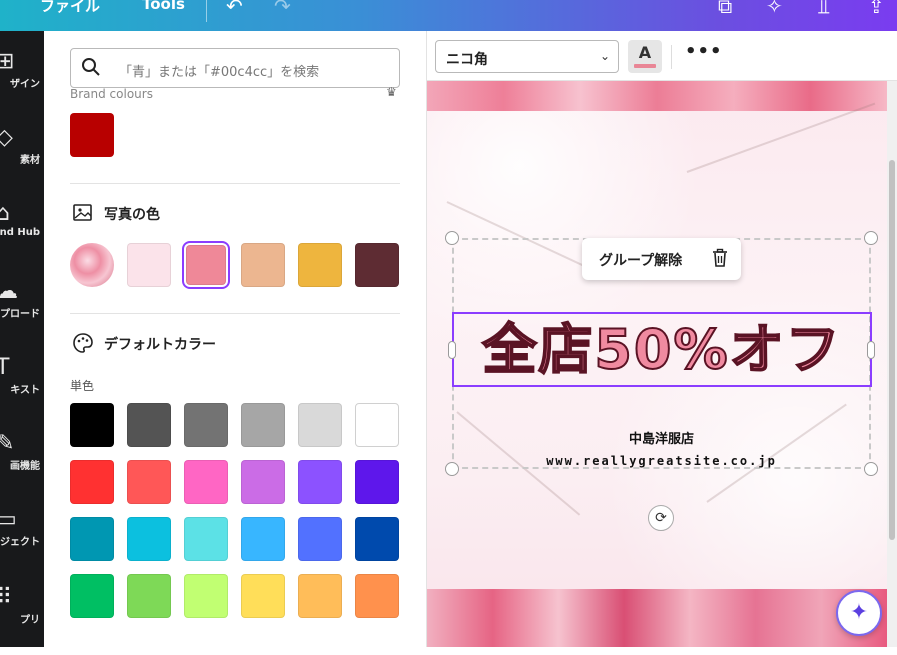 This screenshot has height=655, width=897. I want to click on rail-item-brand-hub: ⌂ and Hub, so click(22, 236).